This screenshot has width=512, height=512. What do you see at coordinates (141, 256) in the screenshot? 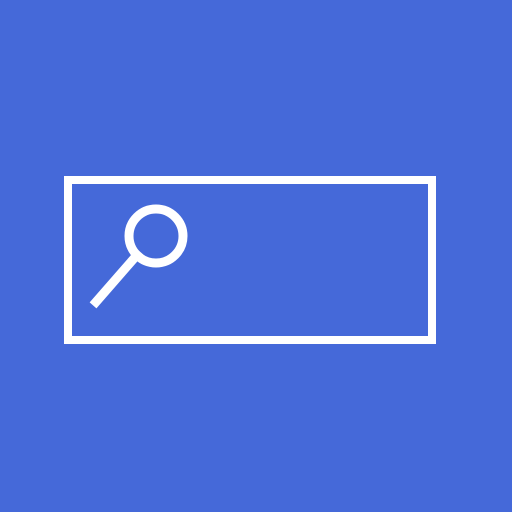
I see `search-icon` at bounding box center [141, 256].